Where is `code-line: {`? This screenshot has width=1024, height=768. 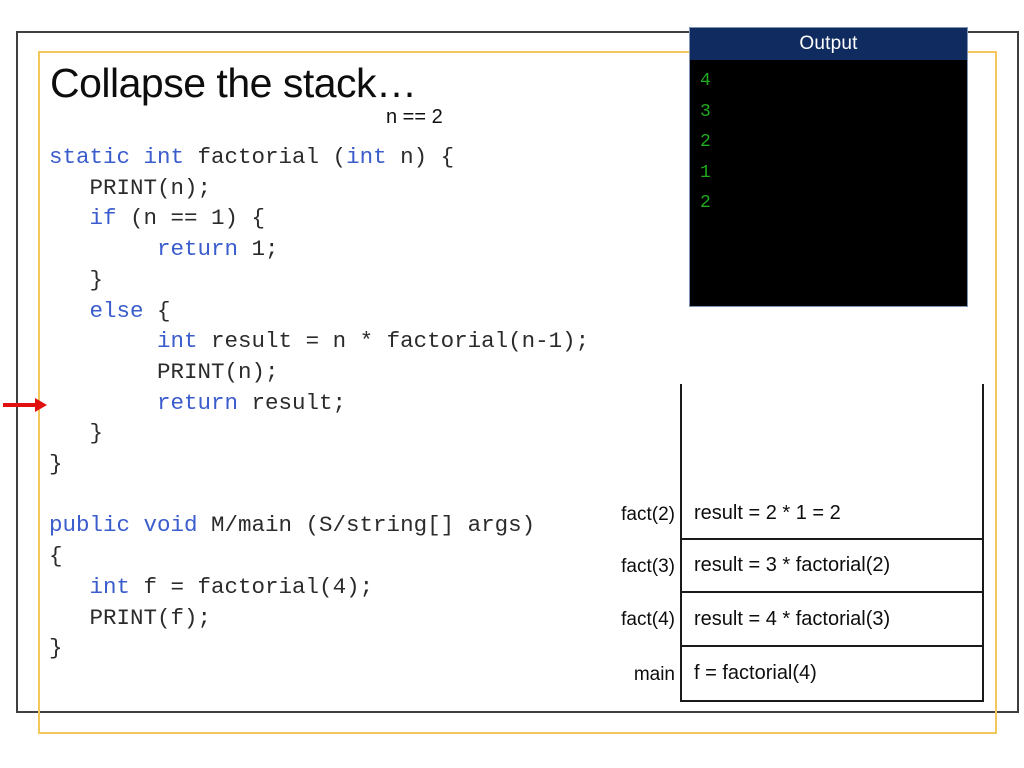 code-line: { is located at coordinates (359, 556).